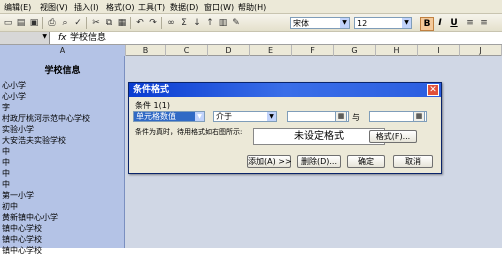 The height and width of the screenshot is (256, 502). I want to click on menu-help: 帮助(H), so click(252, 7).